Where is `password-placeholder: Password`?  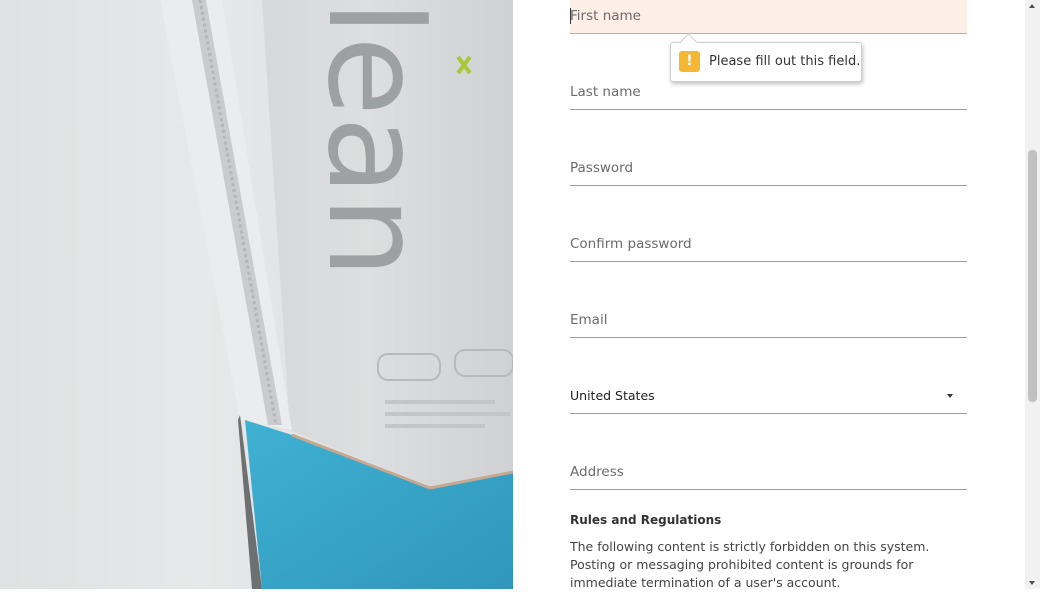
password-placeholder: Password is located at coordinates (602, 168).